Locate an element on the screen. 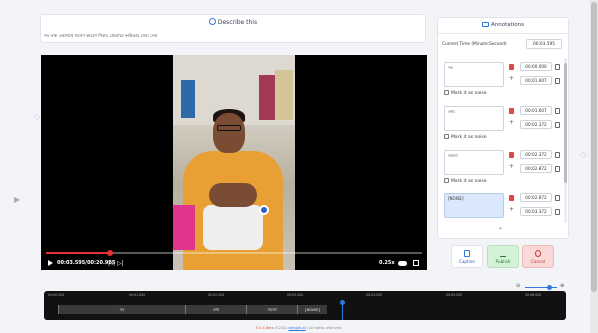 The width and height of the screenshot is (598, 333). play-icon is located at coordinates (50, 263).